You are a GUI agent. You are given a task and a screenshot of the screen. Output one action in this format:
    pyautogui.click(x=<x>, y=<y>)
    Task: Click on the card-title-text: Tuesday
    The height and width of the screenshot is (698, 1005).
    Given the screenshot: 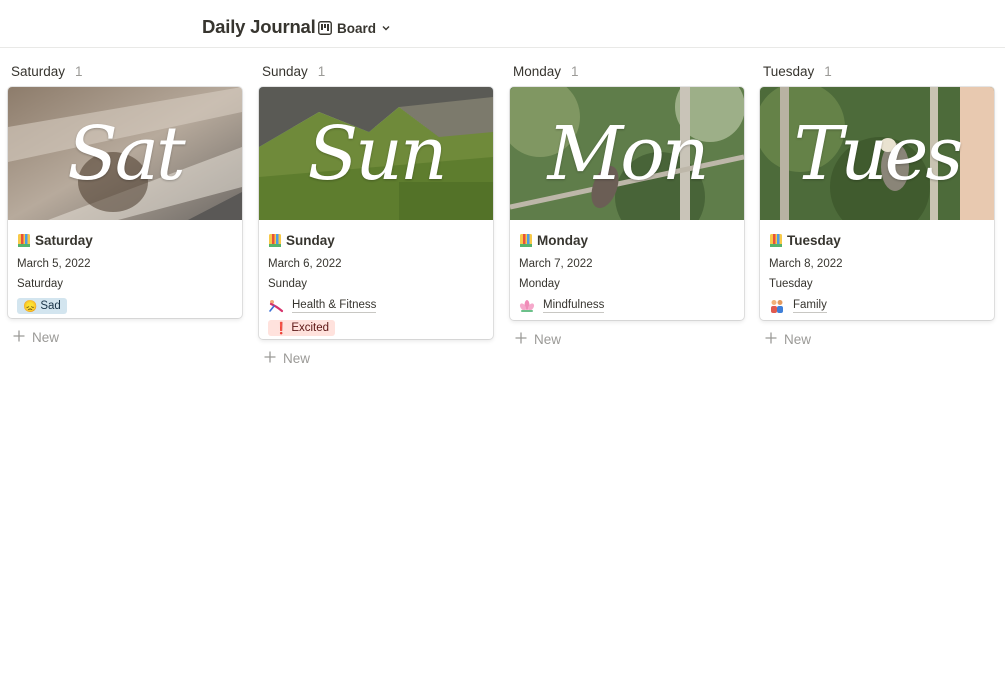 What is the action you would take?
    pyautogui.click(x=814, y=240)
    